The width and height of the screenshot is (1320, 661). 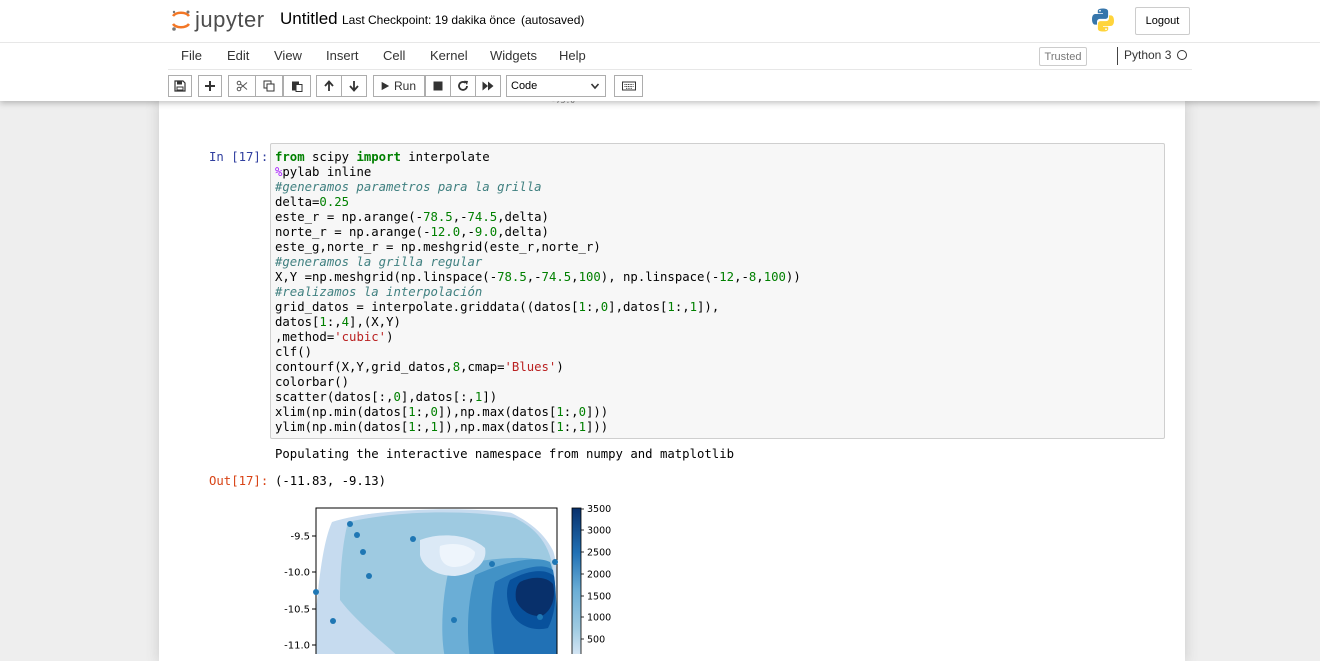 I want to click on command-palette-button, so click(x=628, y=86).